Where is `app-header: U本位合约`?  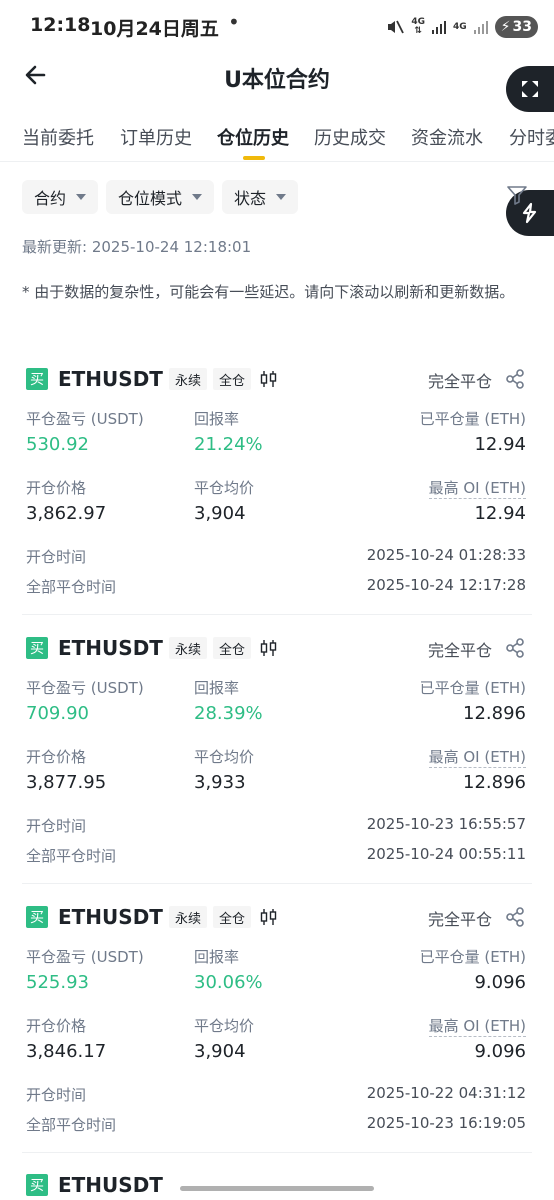
app-header: U本位合约 is located at coordinates (277, 78).